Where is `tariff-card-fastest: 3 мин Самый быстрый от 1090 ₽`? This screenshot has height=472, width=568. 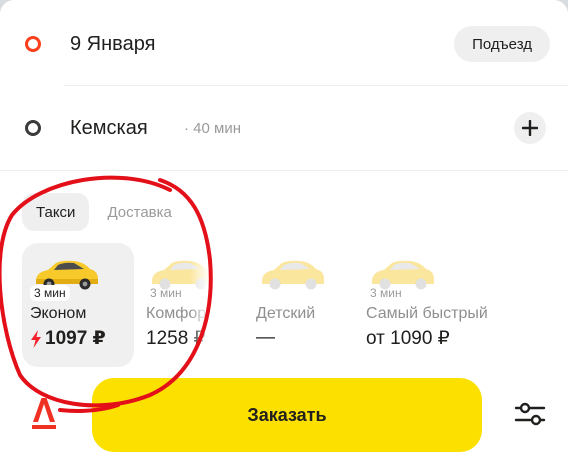 tariff-card-fastest: 3 мин Самый быстрый от 1090 ₽ is located at coordinates (433, 305).